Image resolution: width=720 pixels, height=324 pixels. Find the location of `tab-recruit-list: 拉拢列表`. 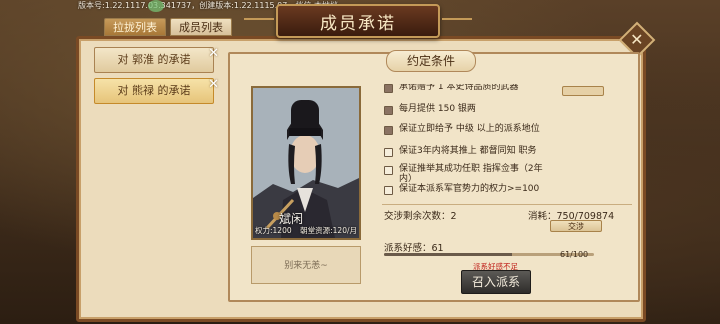

tab-recruit-list: 拉拢列表 is located at coordinates (135, 27).